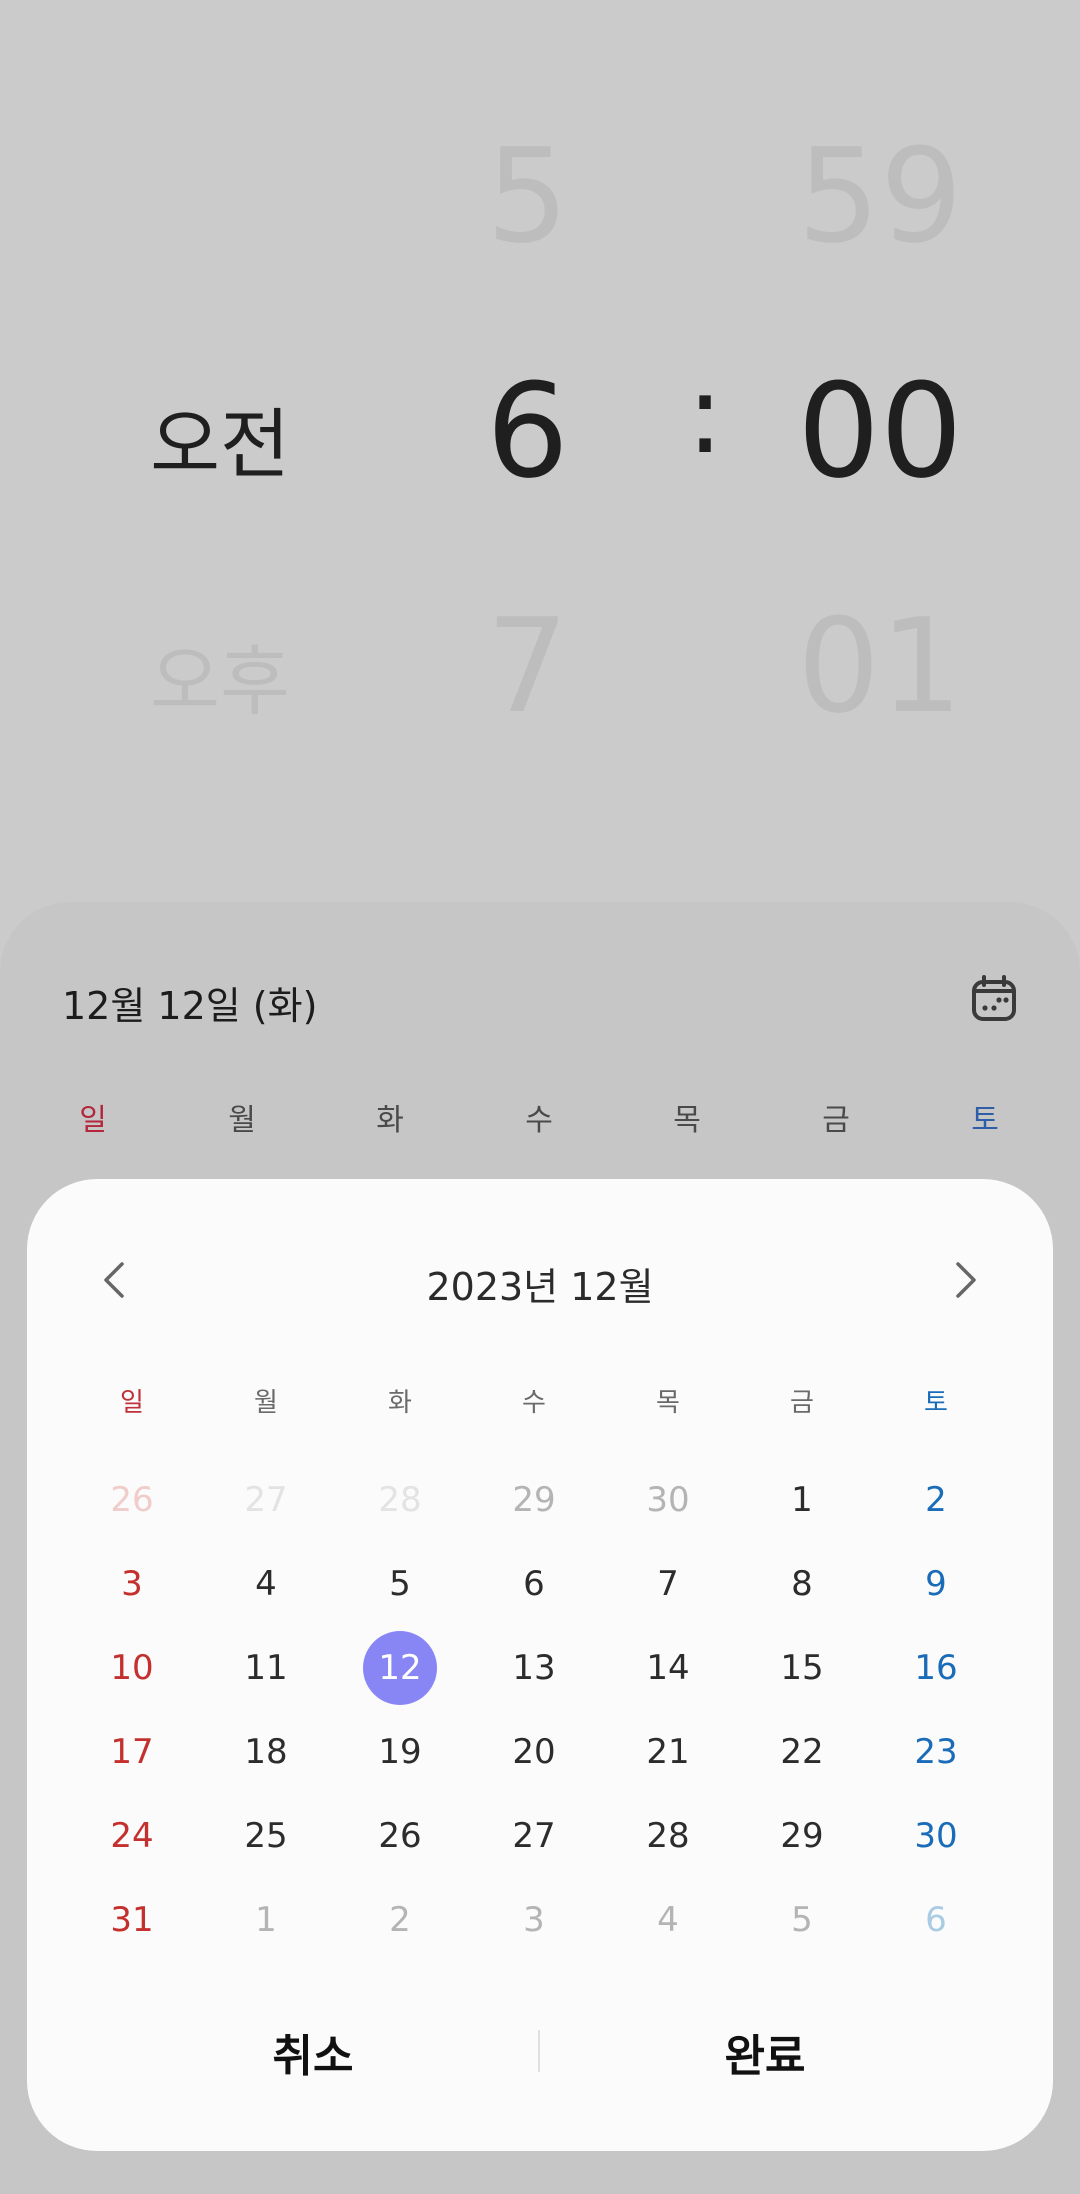 This screenshot has height=2194, width=1080. I want to click on minute-next: 01, so click(880, 666).